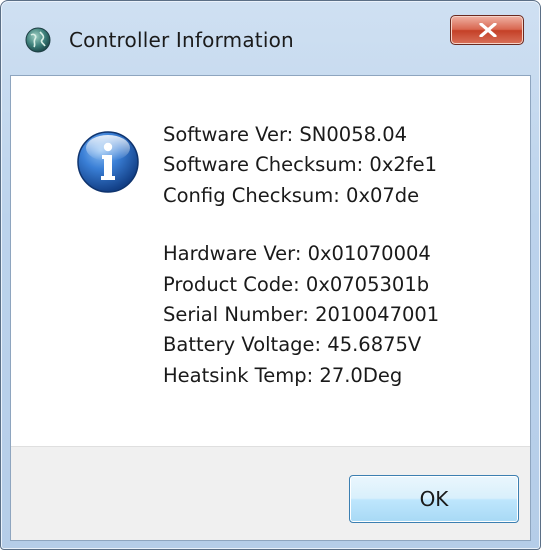 This screenshot has height=555, width=544. Describe the element at coordinates (434, 499) in the screenshot. I see `ok-button: OK` at that location.